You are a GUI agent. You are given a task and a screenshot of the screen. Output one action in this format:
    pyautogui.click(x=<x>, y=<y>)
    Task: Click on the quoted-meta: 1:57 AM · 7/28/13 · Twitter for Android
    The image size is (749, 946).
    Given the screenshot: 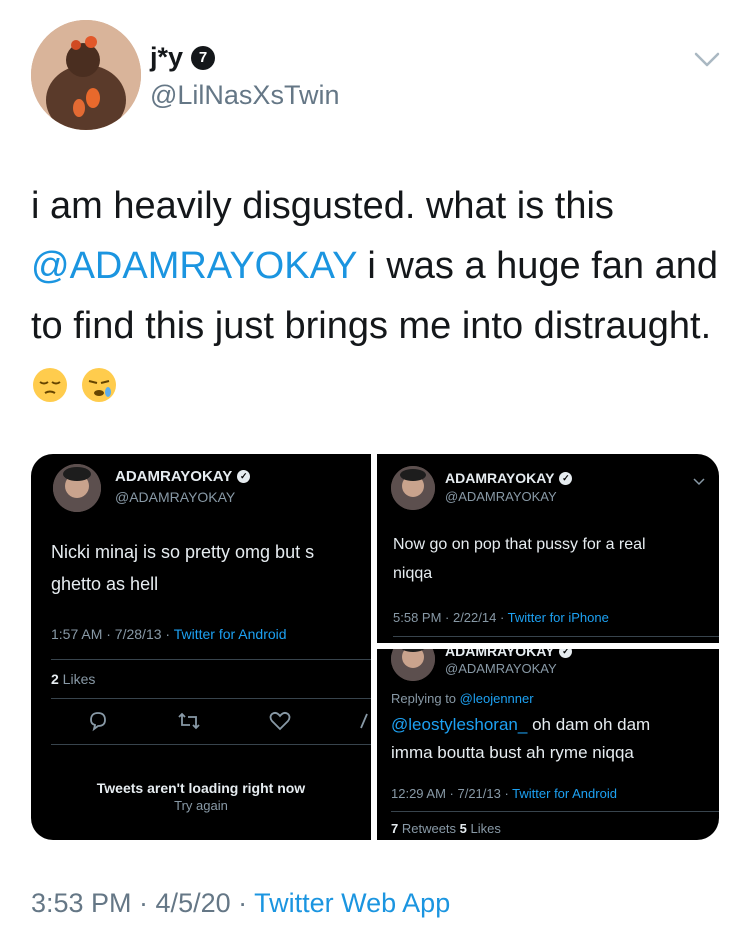 What is the action you would take?
    pyautogui.click(x=169, y=634)
    